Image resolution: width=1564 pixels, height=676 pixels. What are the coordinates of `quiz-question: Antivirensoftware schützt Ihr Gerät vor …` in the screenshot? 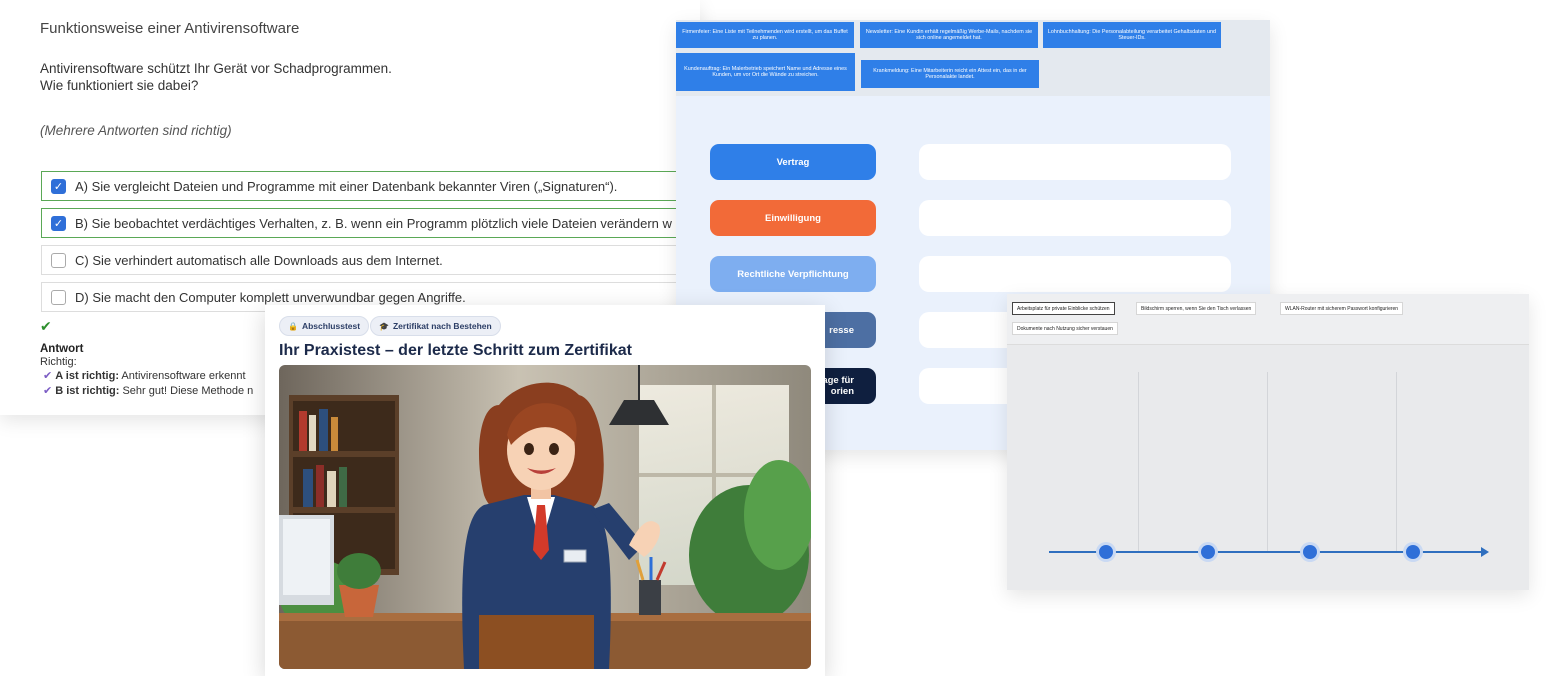 It's located at (216, 77).